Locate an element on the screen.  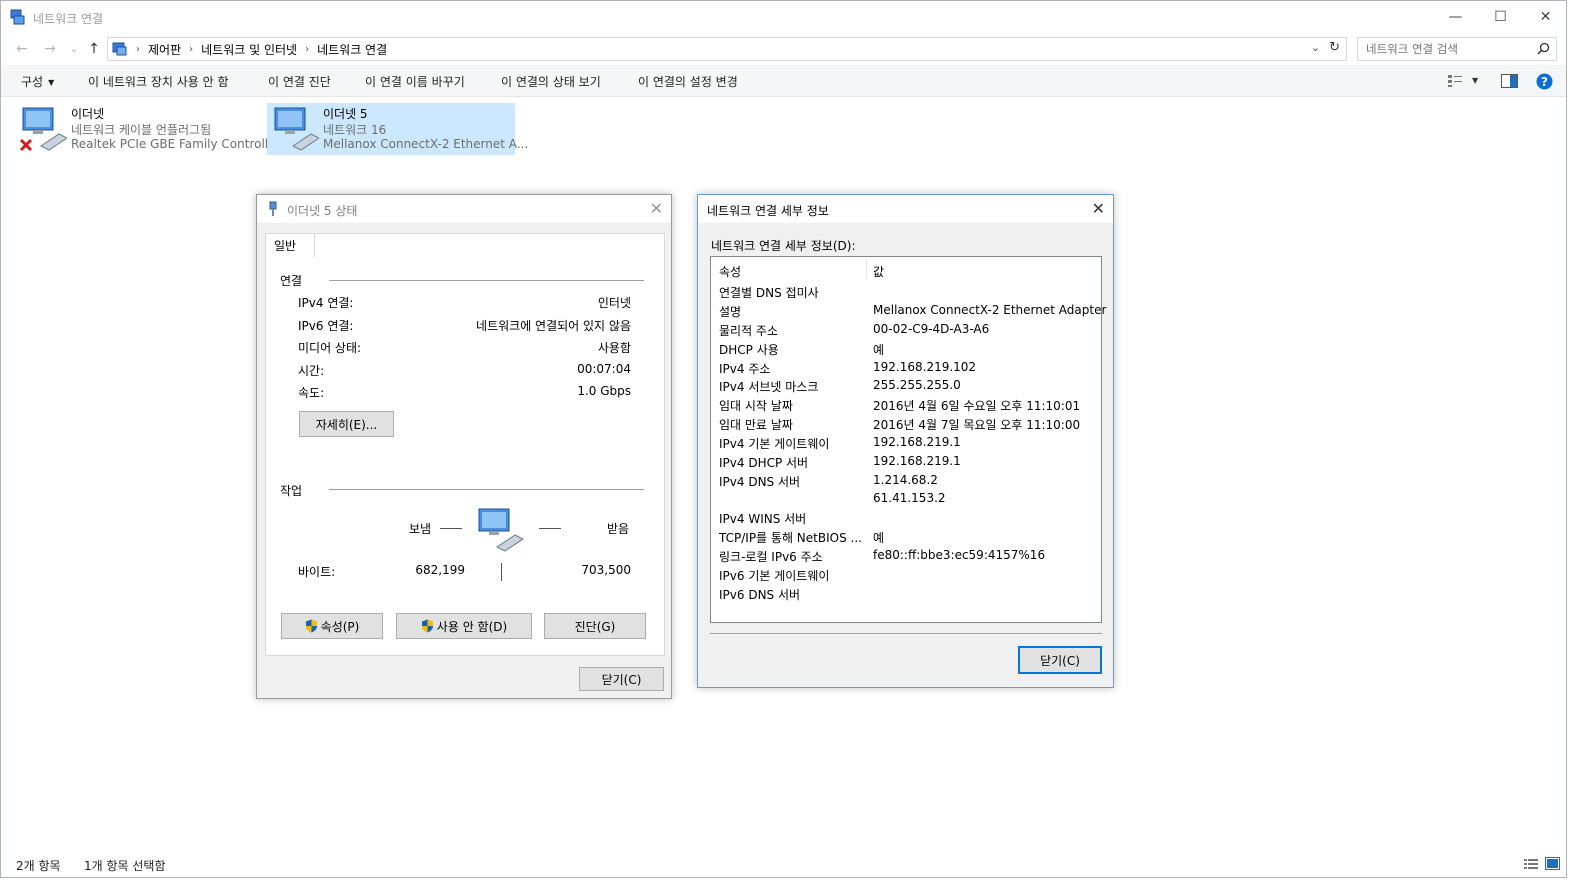
preview-pane-icon is located at coordinates (1509, 81).